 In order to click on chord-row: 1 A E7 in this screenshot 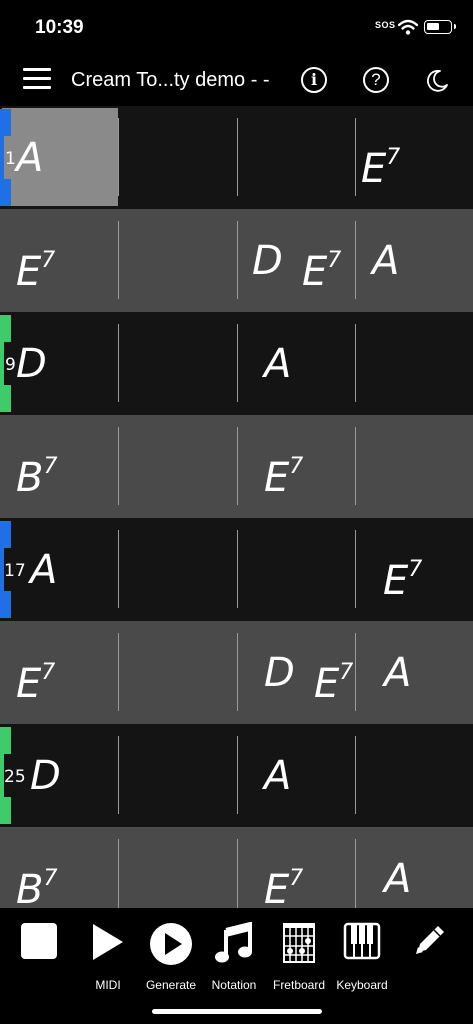, I will do `click(236, 157)`.